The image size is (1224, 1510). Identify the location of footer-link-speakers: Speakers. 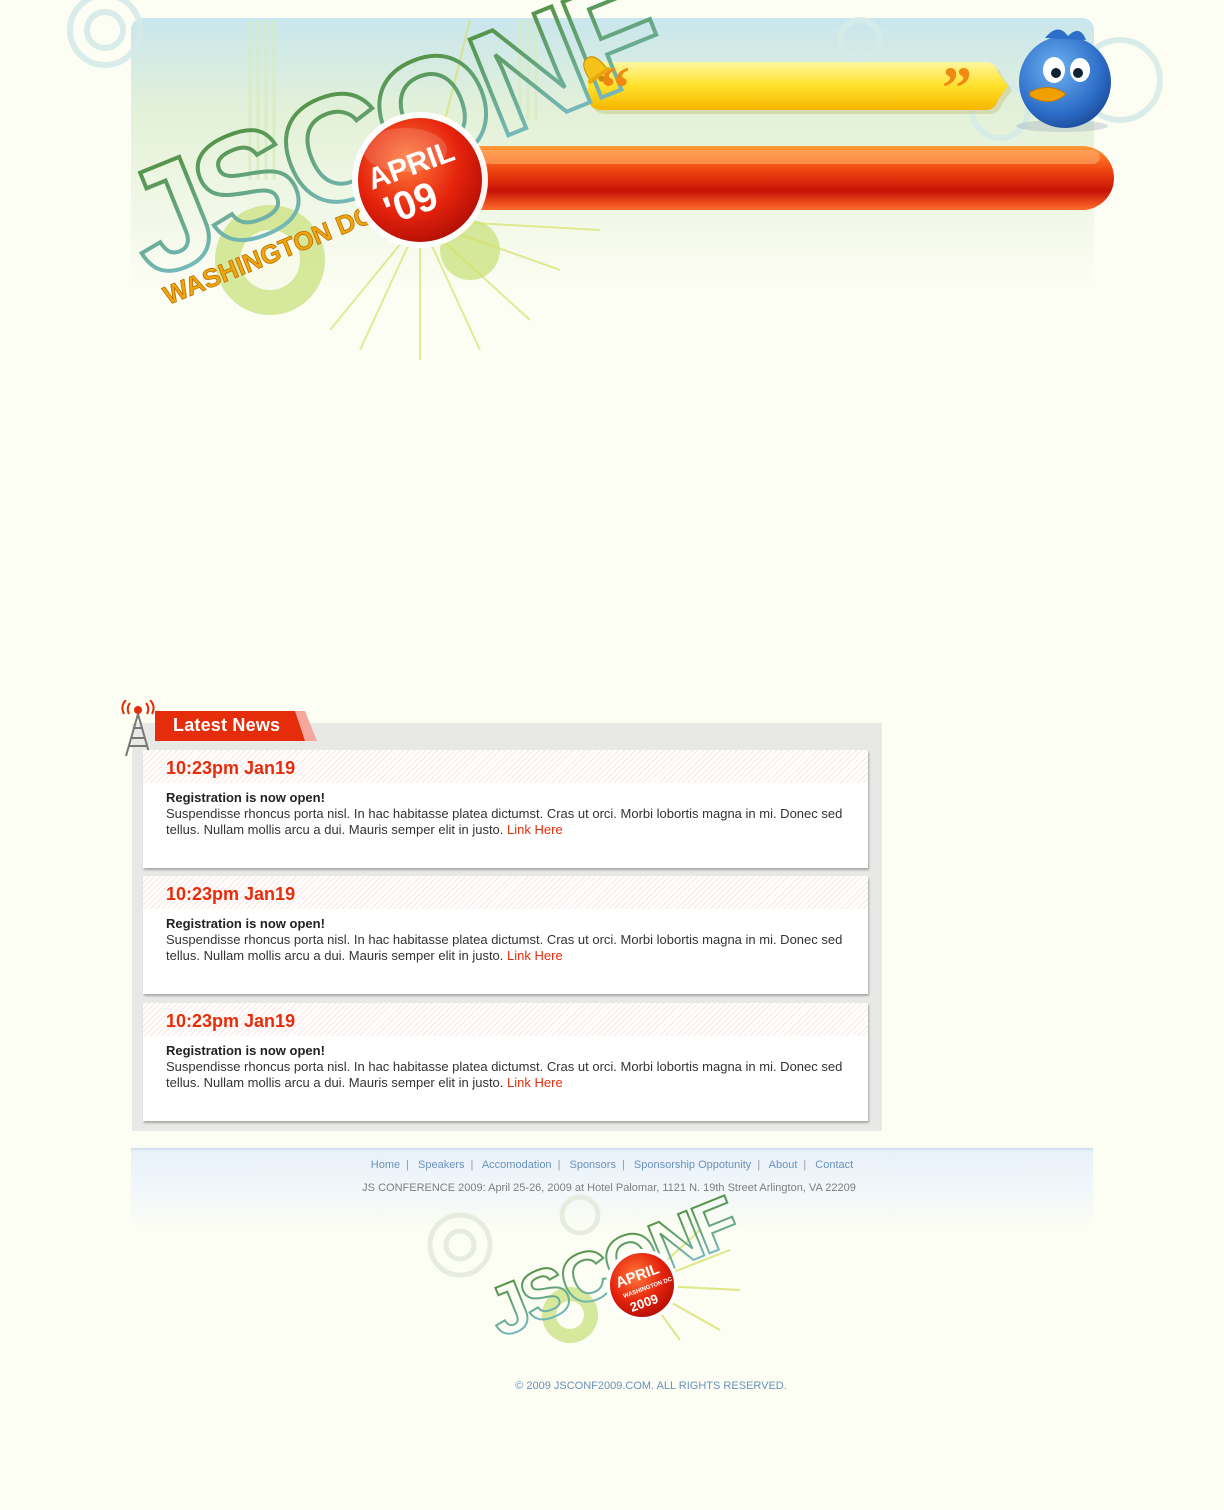
(441, 1165).